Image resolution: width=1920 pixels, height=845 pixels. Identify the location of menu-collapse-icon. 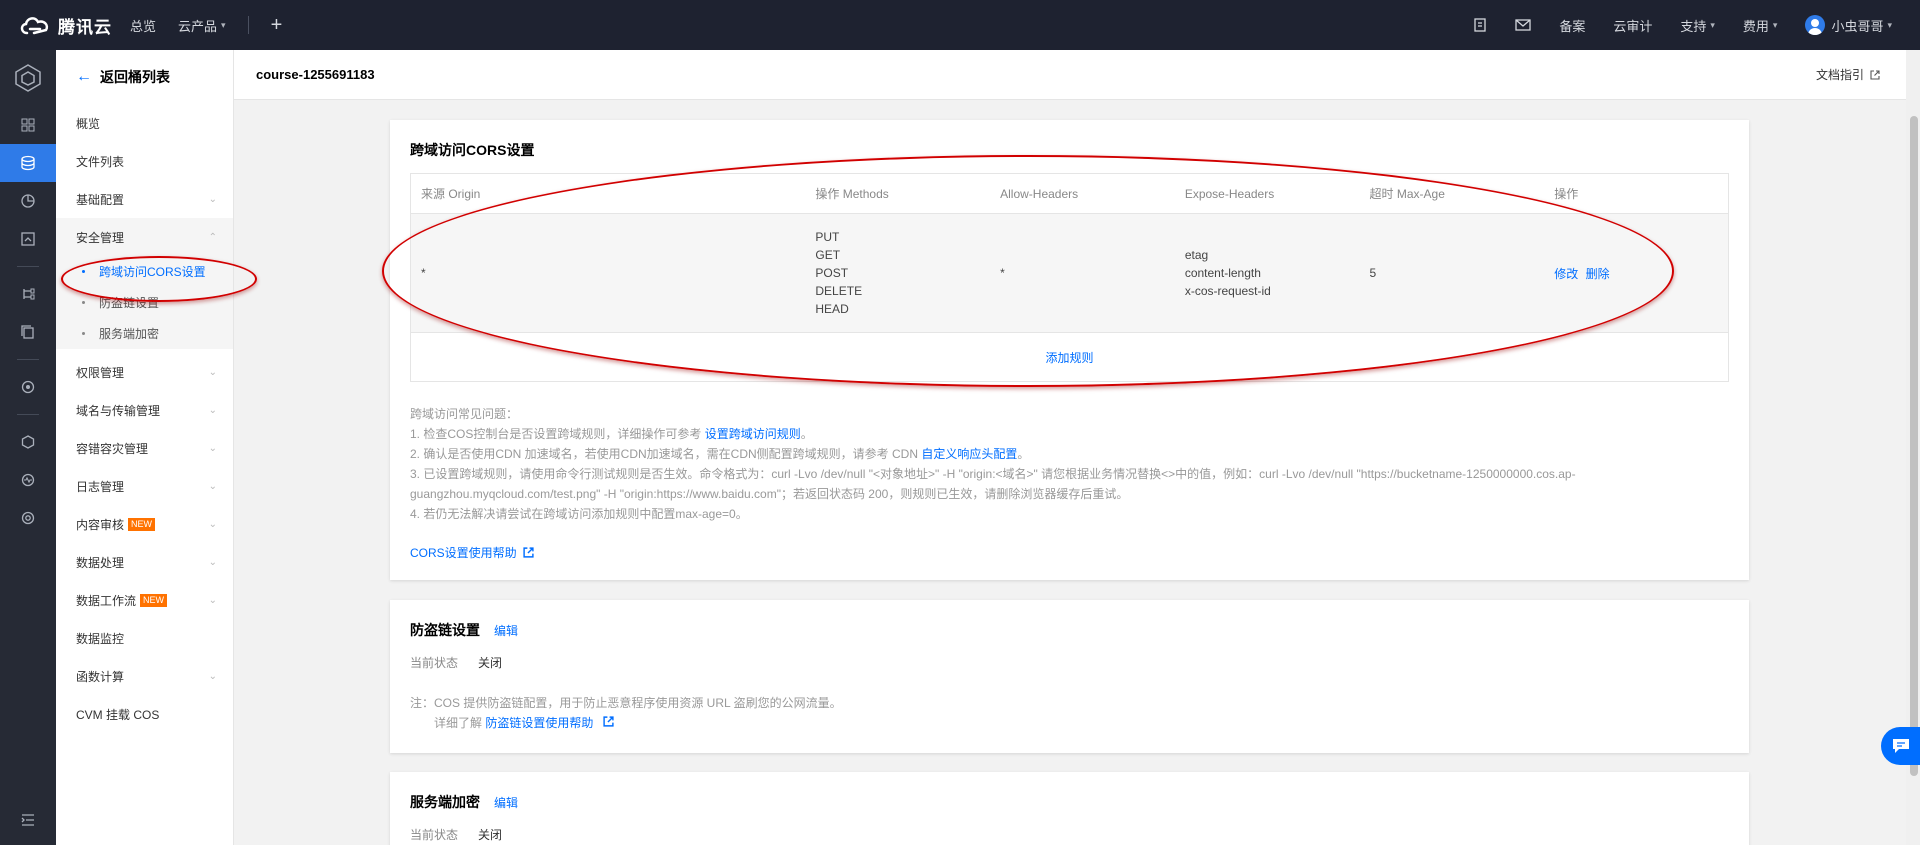
(28, 820).